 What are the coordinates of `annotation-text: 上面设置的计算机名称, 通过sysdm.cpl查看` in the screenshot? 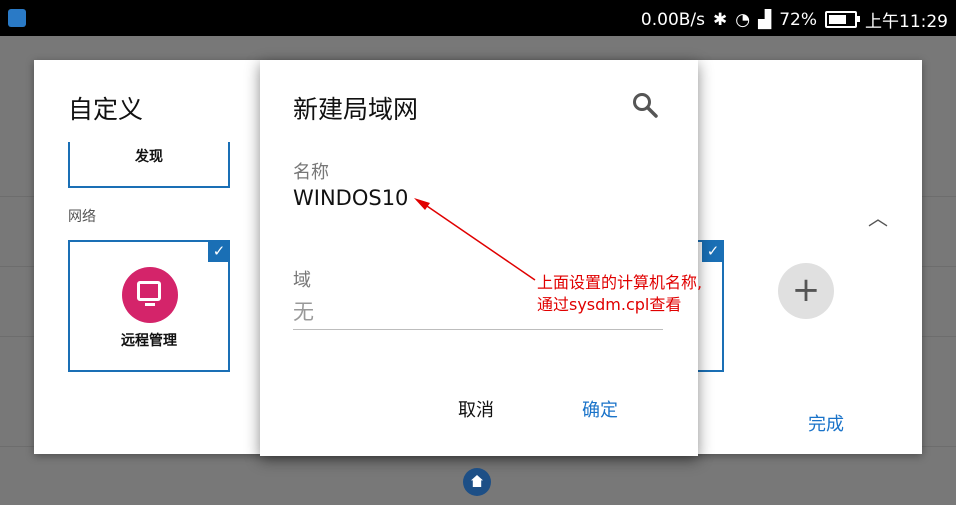 It's located at (619, 294).